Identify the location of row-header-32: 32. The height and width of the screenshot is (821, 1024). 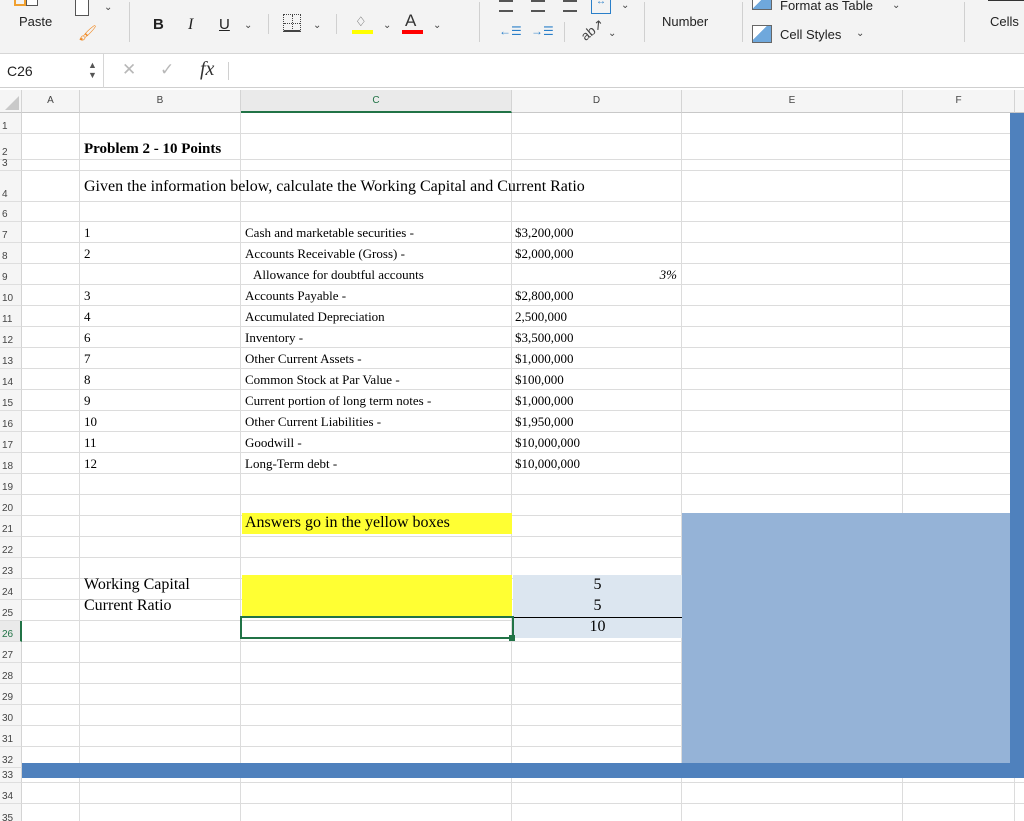
(11, 757).